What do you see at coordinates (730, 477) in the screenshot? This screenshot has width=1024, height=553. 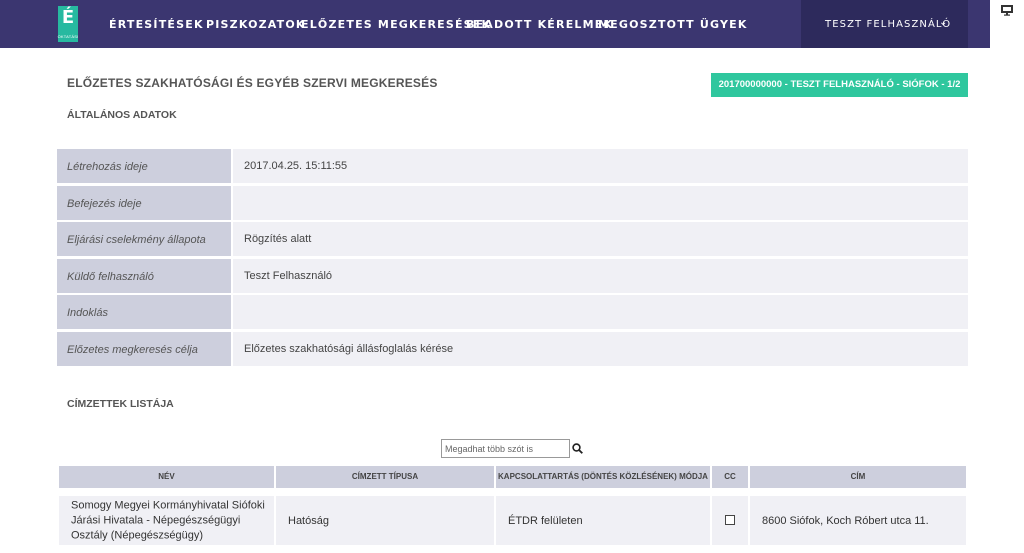 I see `column-header-cc: CC` at bounding box center [730, 477].